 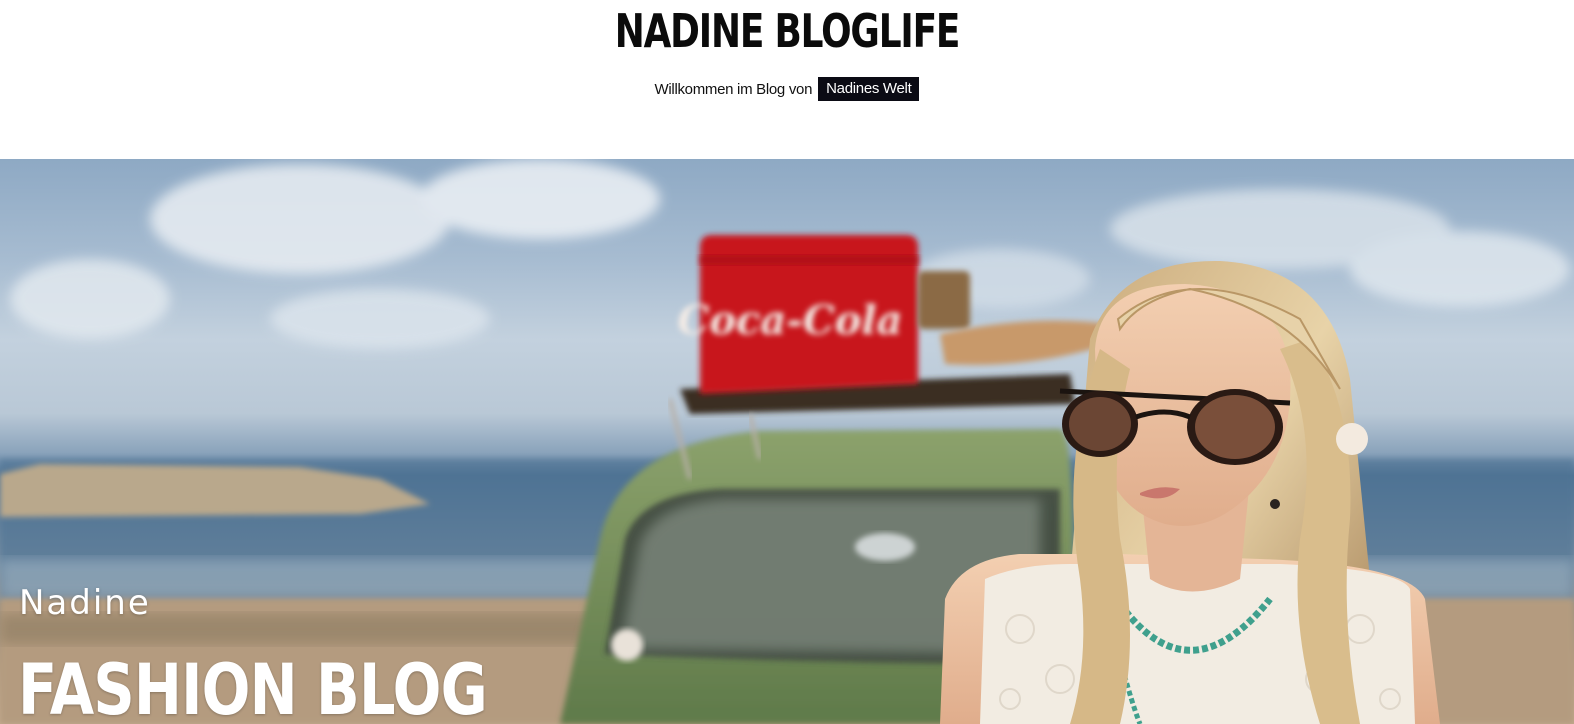 What do you see at coordinates (787, 31) in the screenshot?
I see `site-title: NADINE BLOGLIFE` at bounding box center [787, 31].